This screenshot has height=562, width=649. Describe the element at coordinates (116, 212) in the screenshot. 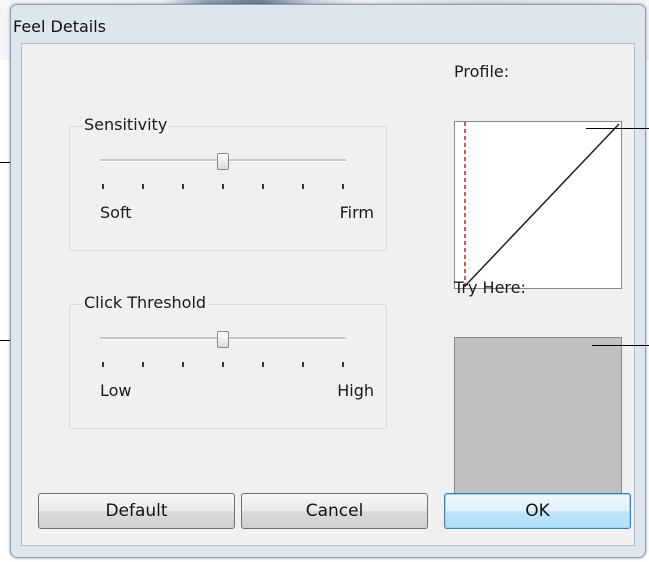

I see `sensitivity-min-label: Soft` at that location.